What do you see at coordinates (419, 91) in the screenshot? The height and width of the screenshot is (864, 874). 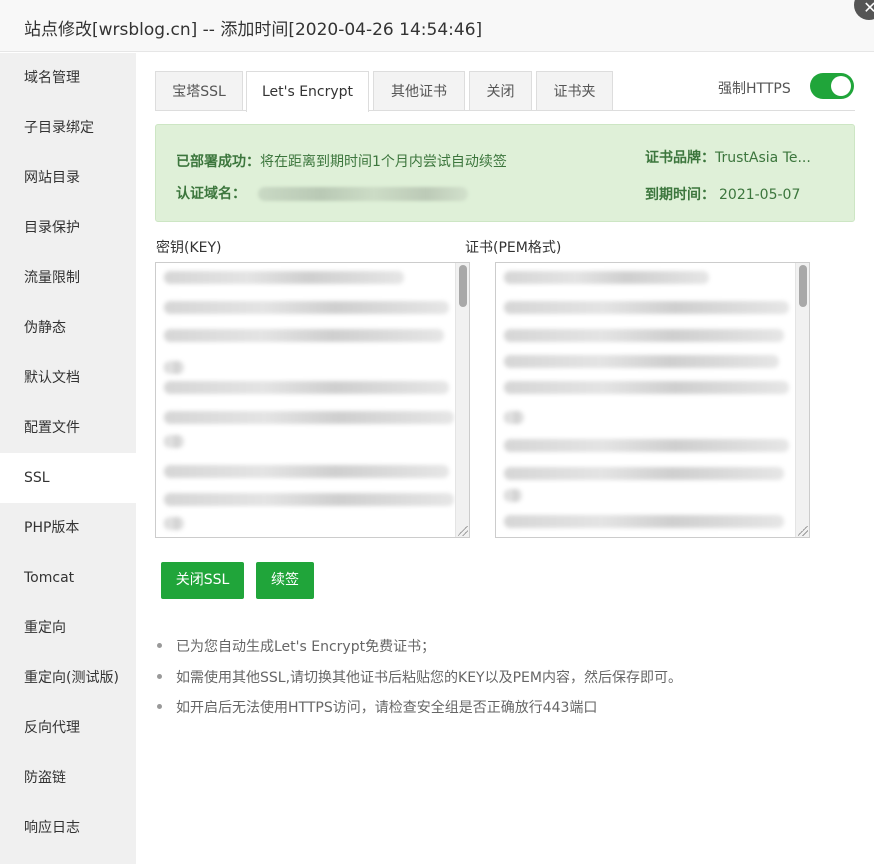 I see `tab-other-cert: 其他证书` at bounding box center [419, 91].